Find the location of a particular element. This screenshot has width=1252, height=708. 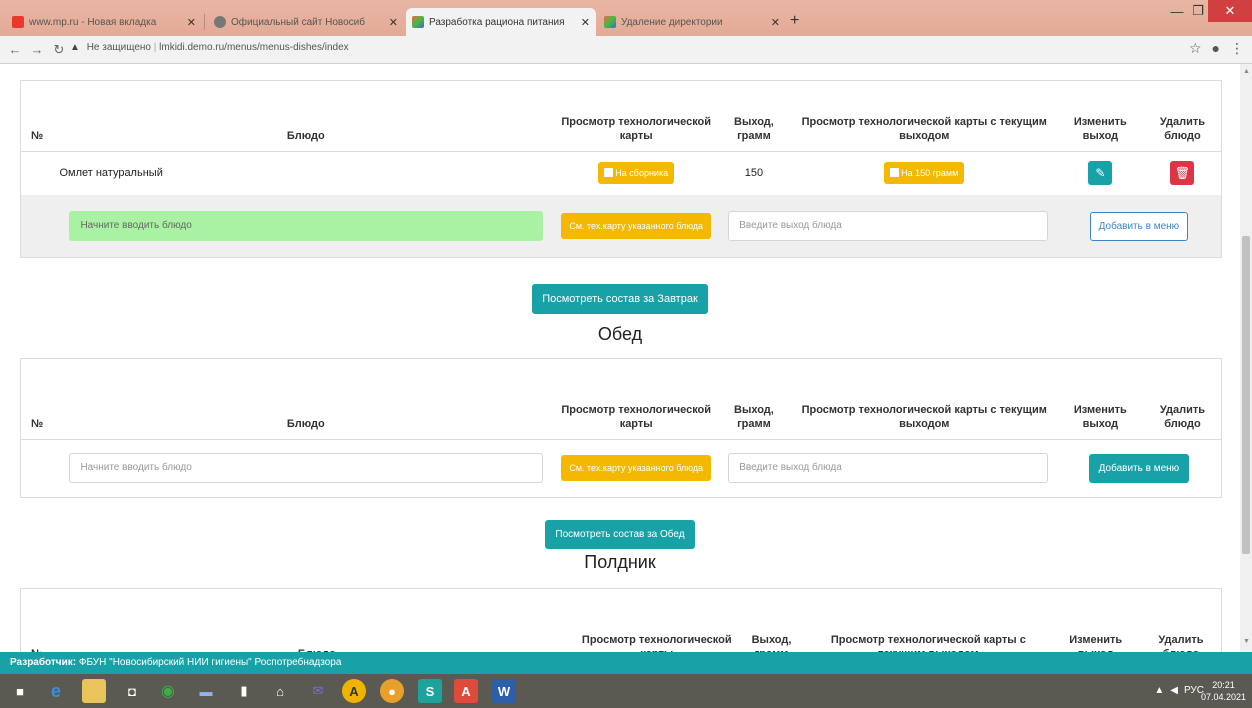

bookmark-star-icon: ☆ is located at coordinates (1195, 48).